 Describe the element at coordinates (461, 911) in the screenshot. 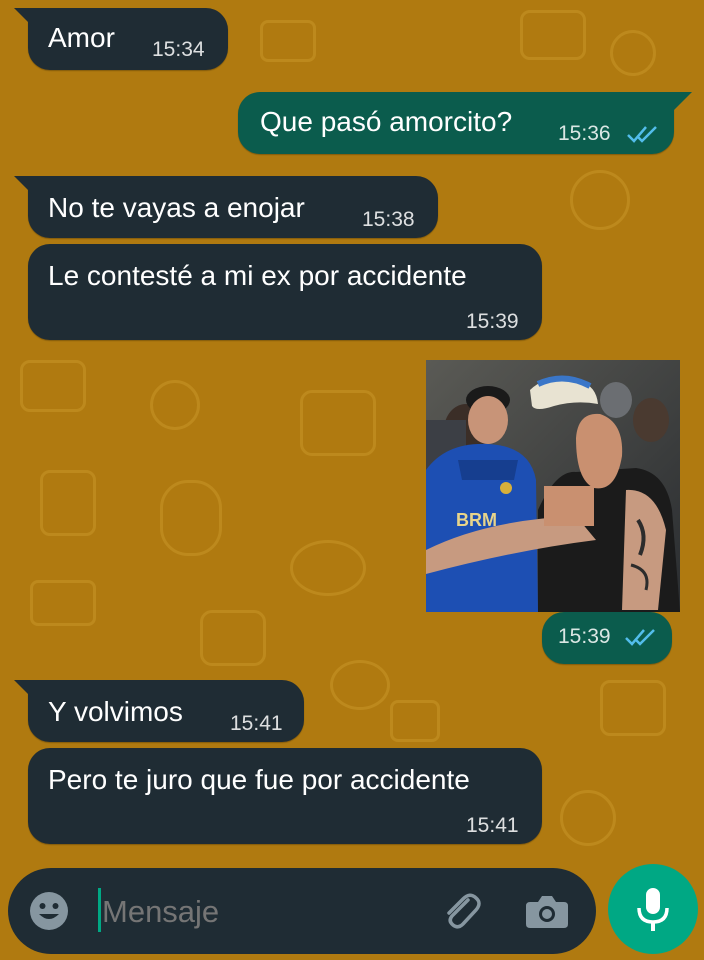

I see `attach-icon` at that location.